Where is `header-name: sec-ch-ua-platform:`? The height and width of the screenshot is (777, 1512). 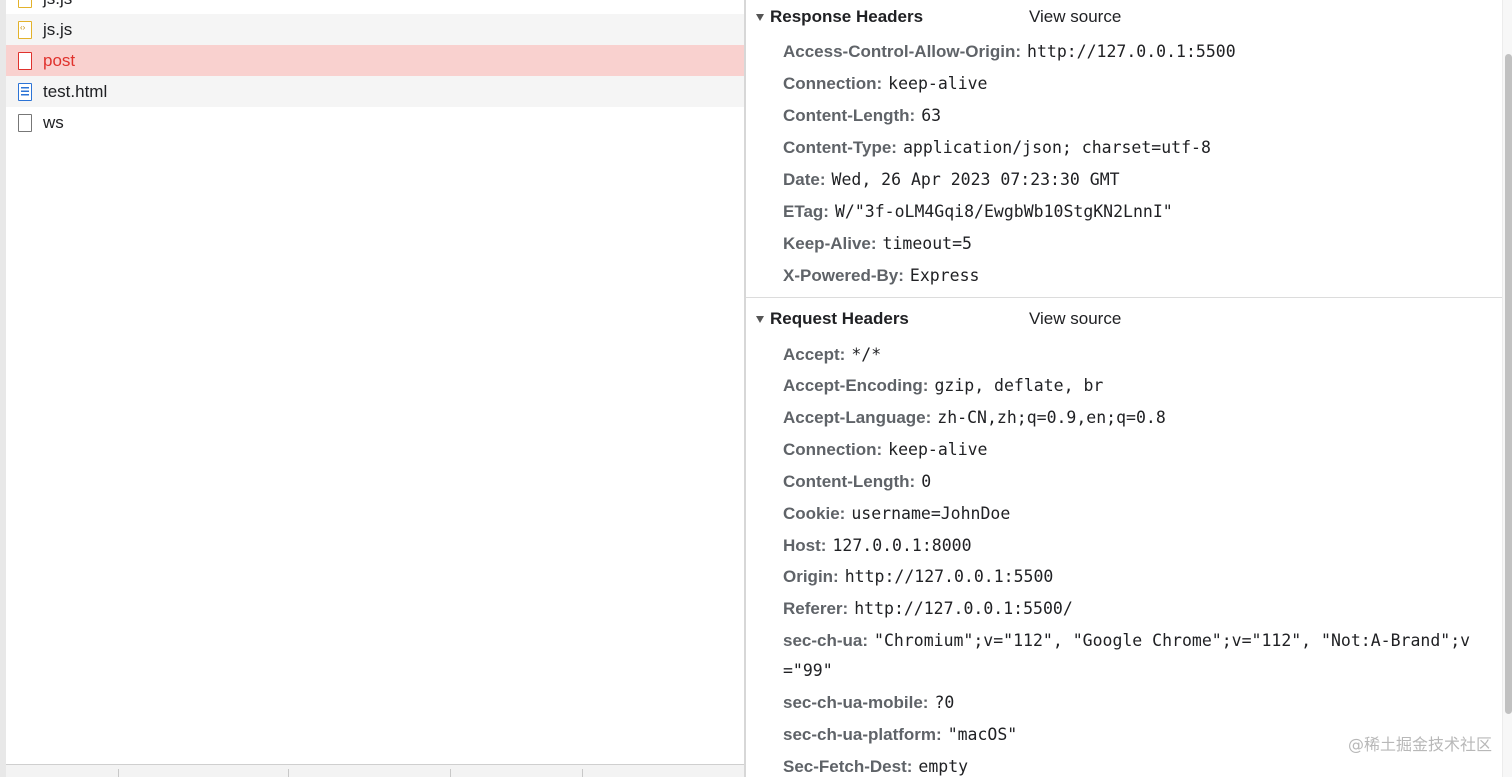 header-name: sec-ch-ua-platform: is located at coordinates (862, 734).